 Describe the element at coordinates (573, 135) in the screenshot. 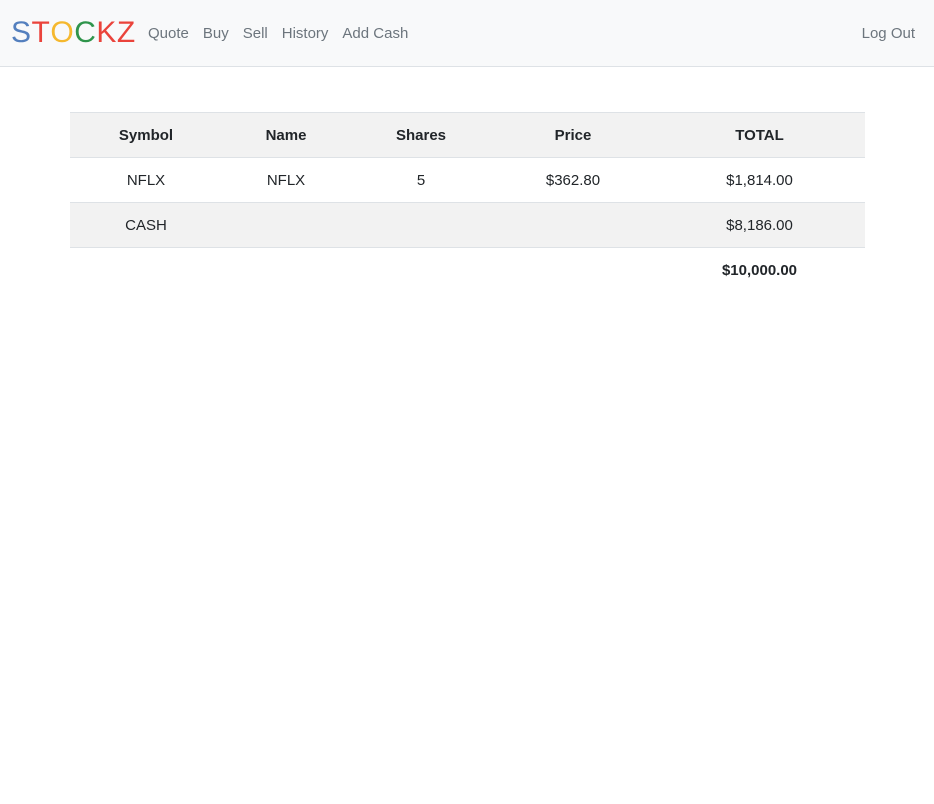

I see `header-price: Price` at that location.